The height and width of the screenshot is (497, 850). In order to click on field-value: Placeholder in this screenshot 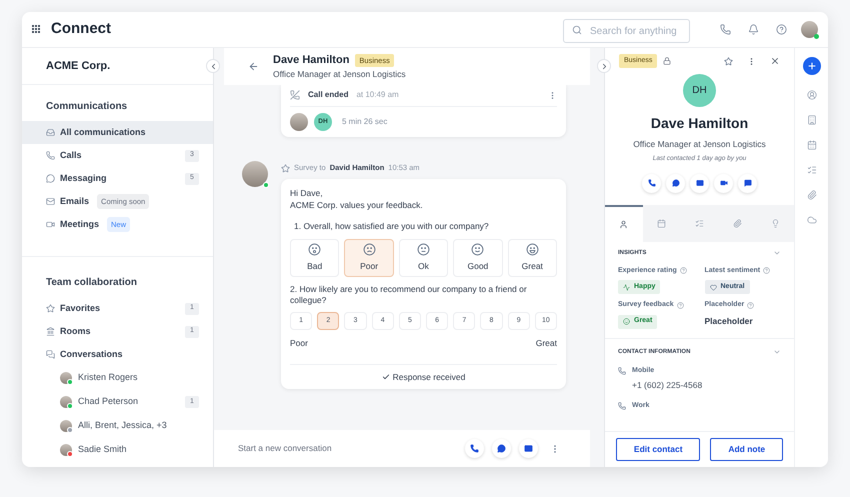, I will do `click(729, 321)`.